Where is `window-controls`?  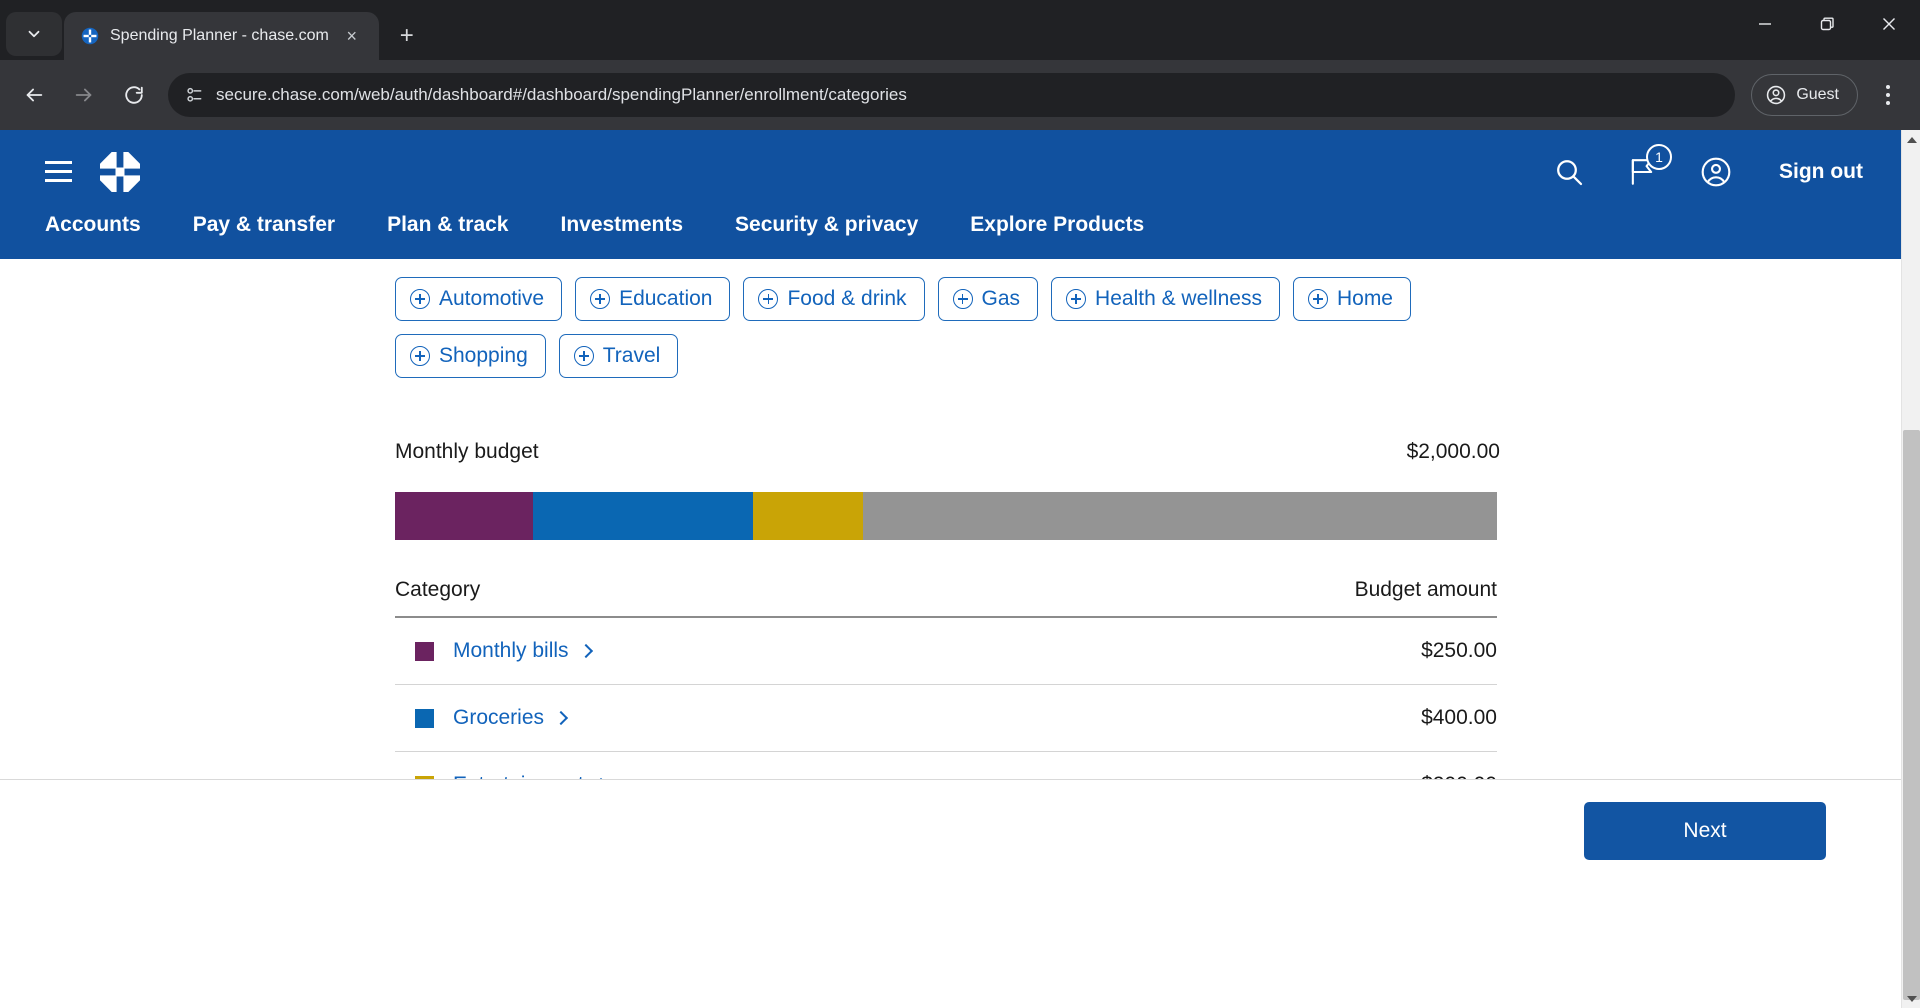
window-controls is located at coordinates (1827, 24).